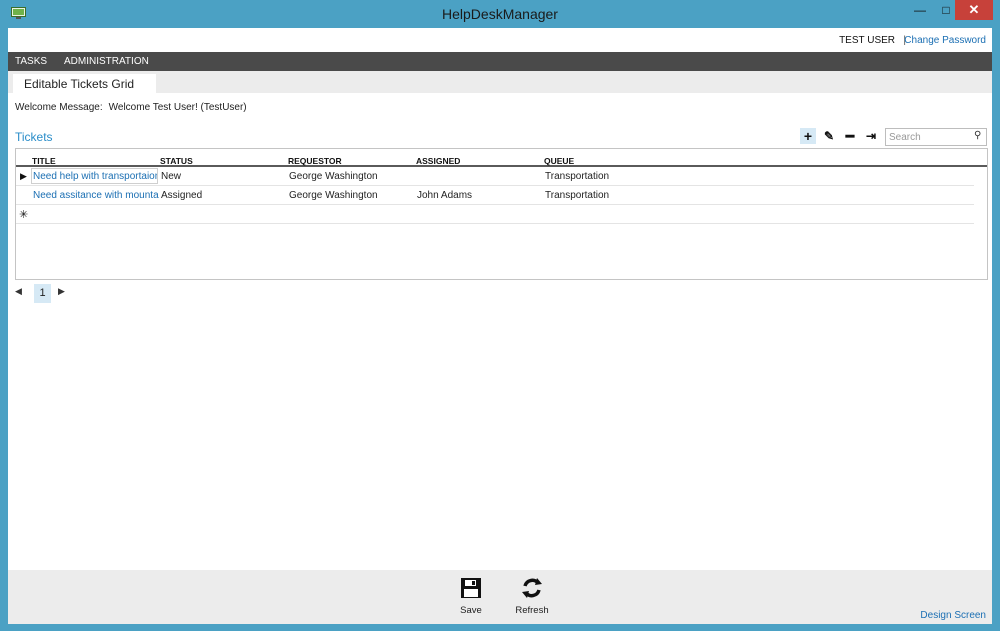  What do you see at coordinates (871, 136) in the screenshot?
I see `open-icon: ⇥` at bounding box center [871, 136].